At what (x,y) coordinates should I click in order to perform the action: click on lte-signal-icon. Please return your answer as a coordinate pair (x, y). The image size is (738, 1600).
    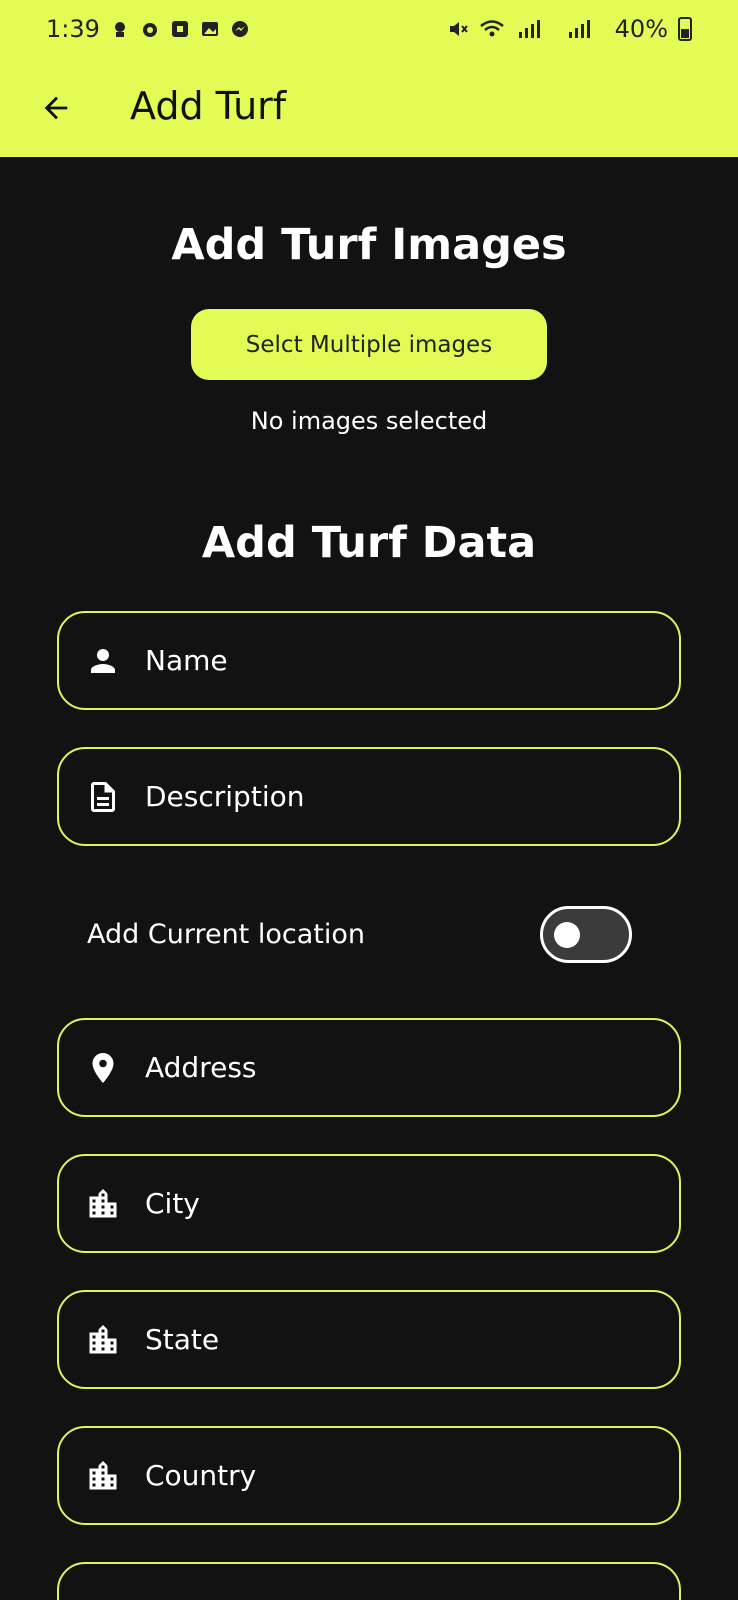
    Looking at the image, I should click on (579, 29).